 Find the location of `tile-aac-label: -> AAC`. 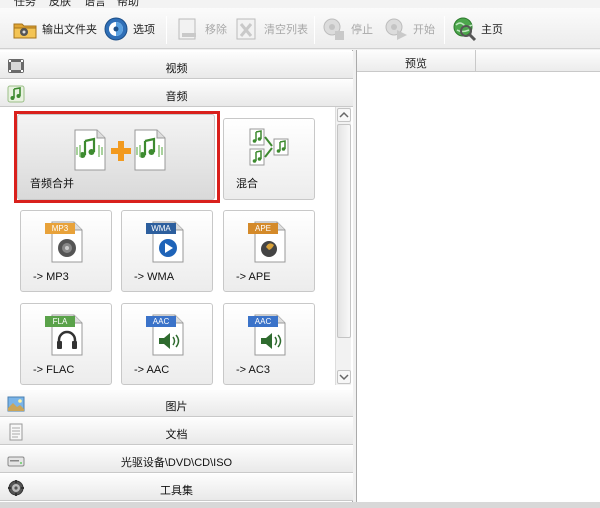

tile-aac-label: -> AAC is located at coordinates (152, 370).